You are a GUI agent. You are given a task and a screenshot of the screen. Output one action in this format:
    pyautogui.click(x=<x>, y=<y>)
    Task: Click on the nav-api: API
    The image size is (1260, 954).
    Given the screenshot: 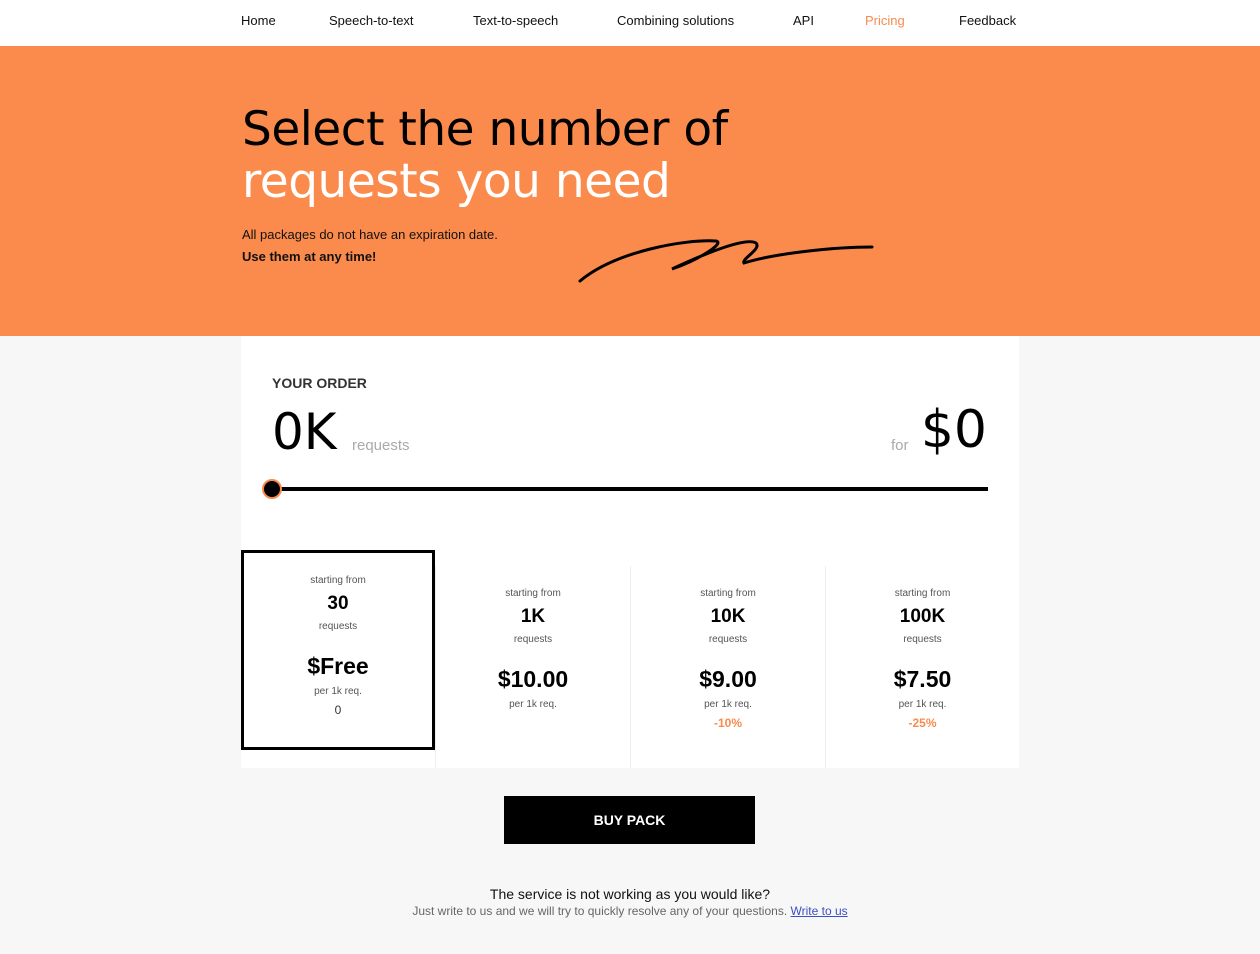 What is the action you would take?
    pyautogui.click(x=803, y=20)
    